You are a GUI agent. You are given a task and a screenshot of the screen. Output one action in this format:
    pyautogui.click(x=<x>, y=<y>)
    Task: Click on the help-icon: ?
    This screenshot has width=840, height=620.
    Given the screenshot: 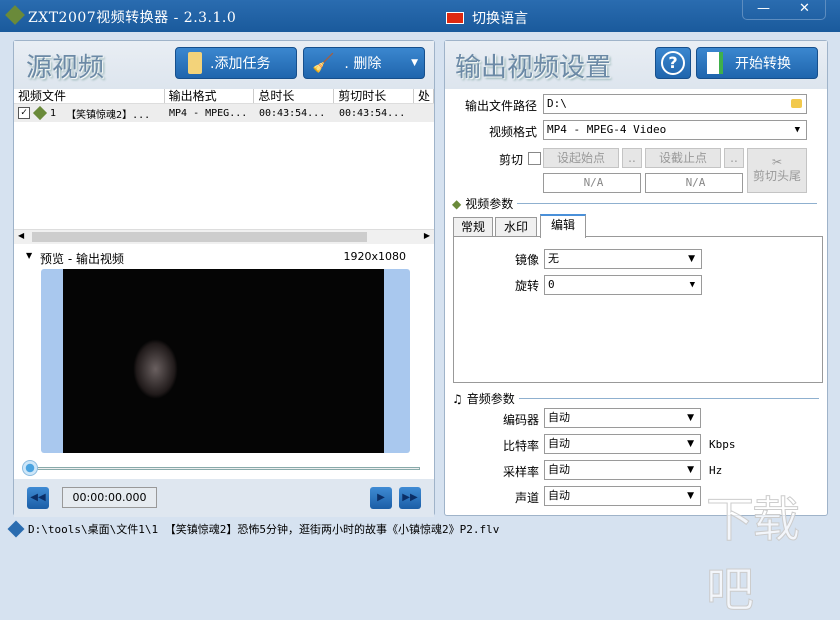 What is the action you would take?
    pyautogui.click(x=673, y=63)
    